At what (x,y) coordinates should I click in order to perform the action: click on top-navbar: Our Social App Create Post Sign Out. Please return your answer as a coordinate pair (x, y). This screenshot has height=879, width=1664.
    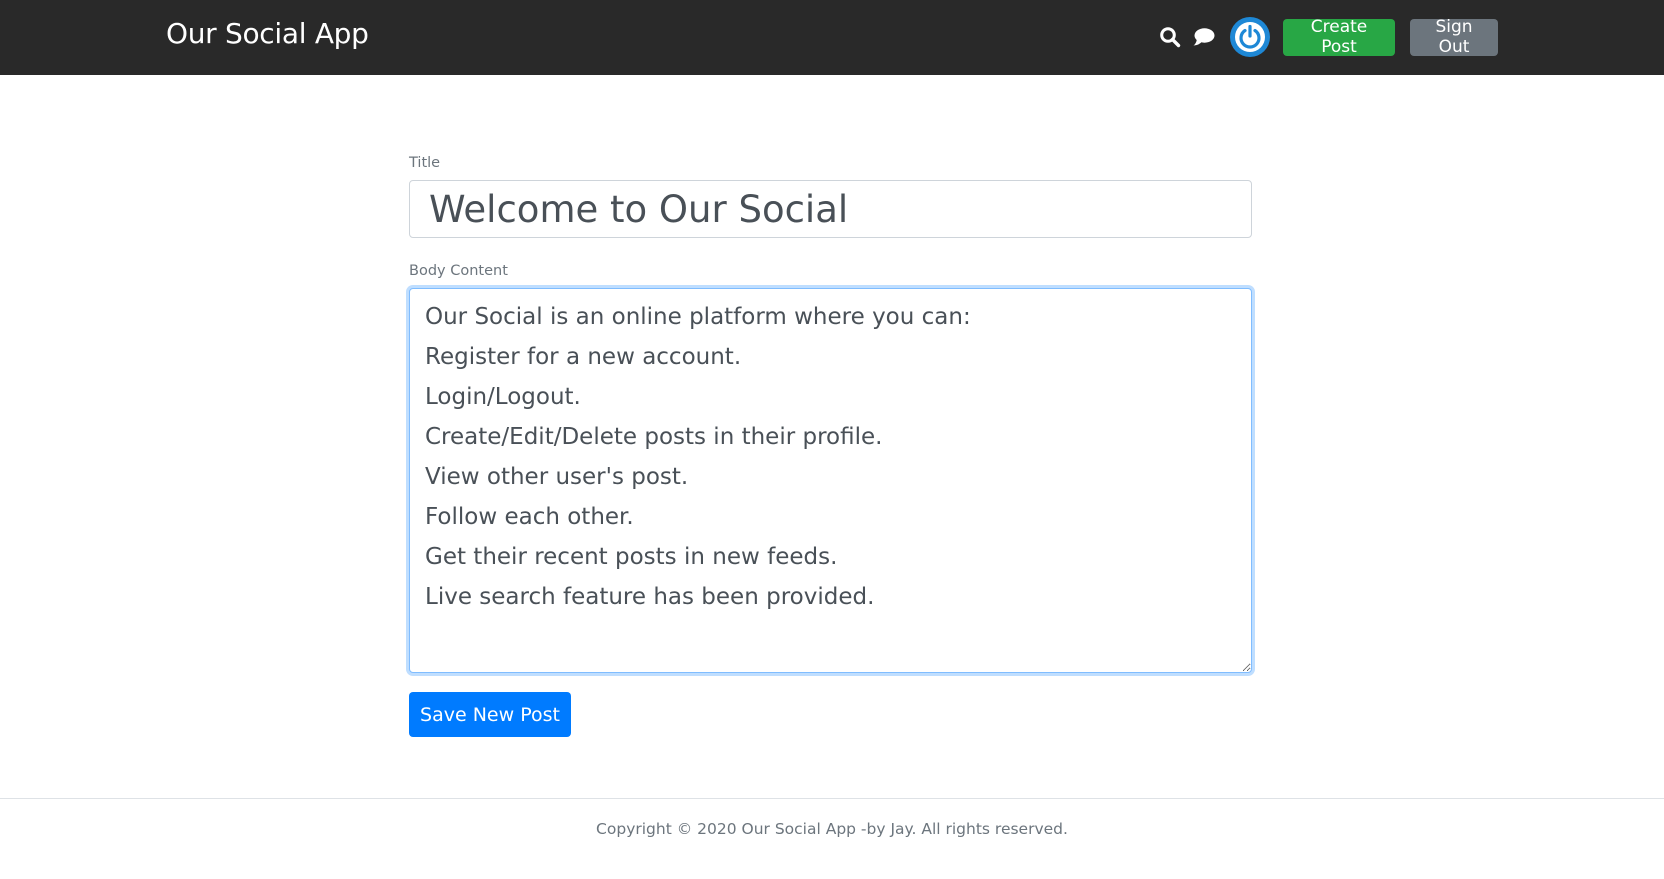
    Looking at the image, I should click on (832, 37).